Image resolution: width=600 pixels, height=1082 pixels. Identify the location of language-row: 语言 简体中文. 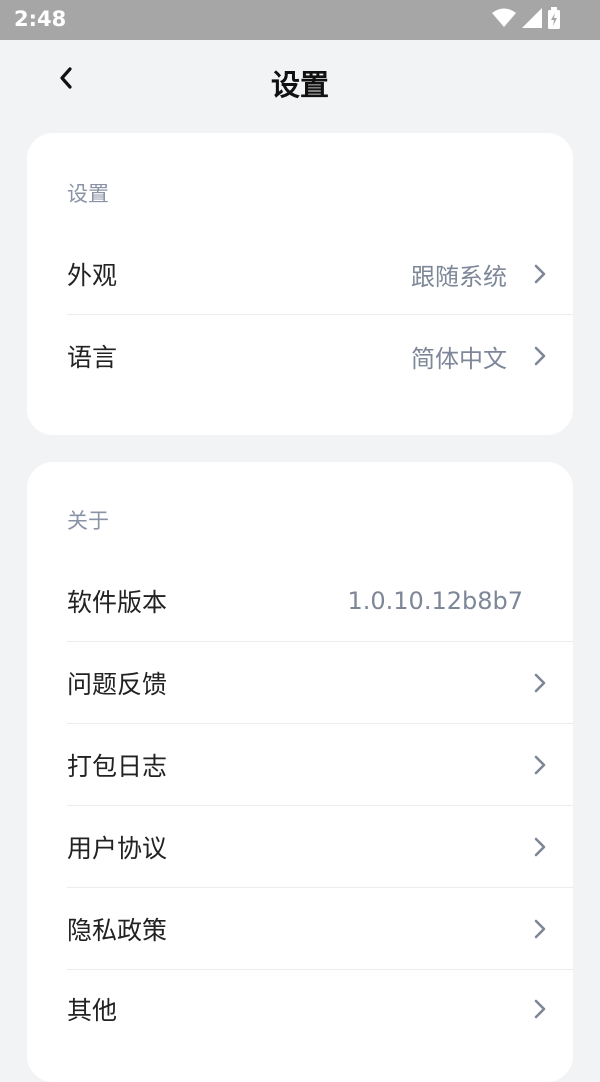
(320, 356).